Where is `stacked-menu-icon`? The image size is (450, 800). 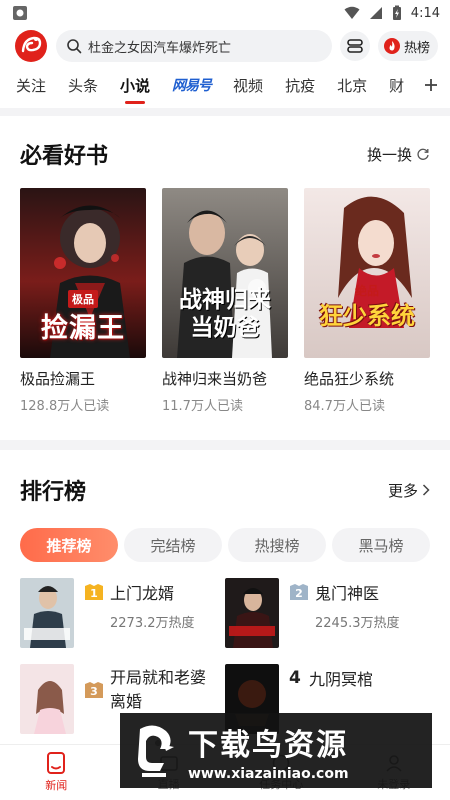
stacked-menu-icon is located at coordinates (355, 46).